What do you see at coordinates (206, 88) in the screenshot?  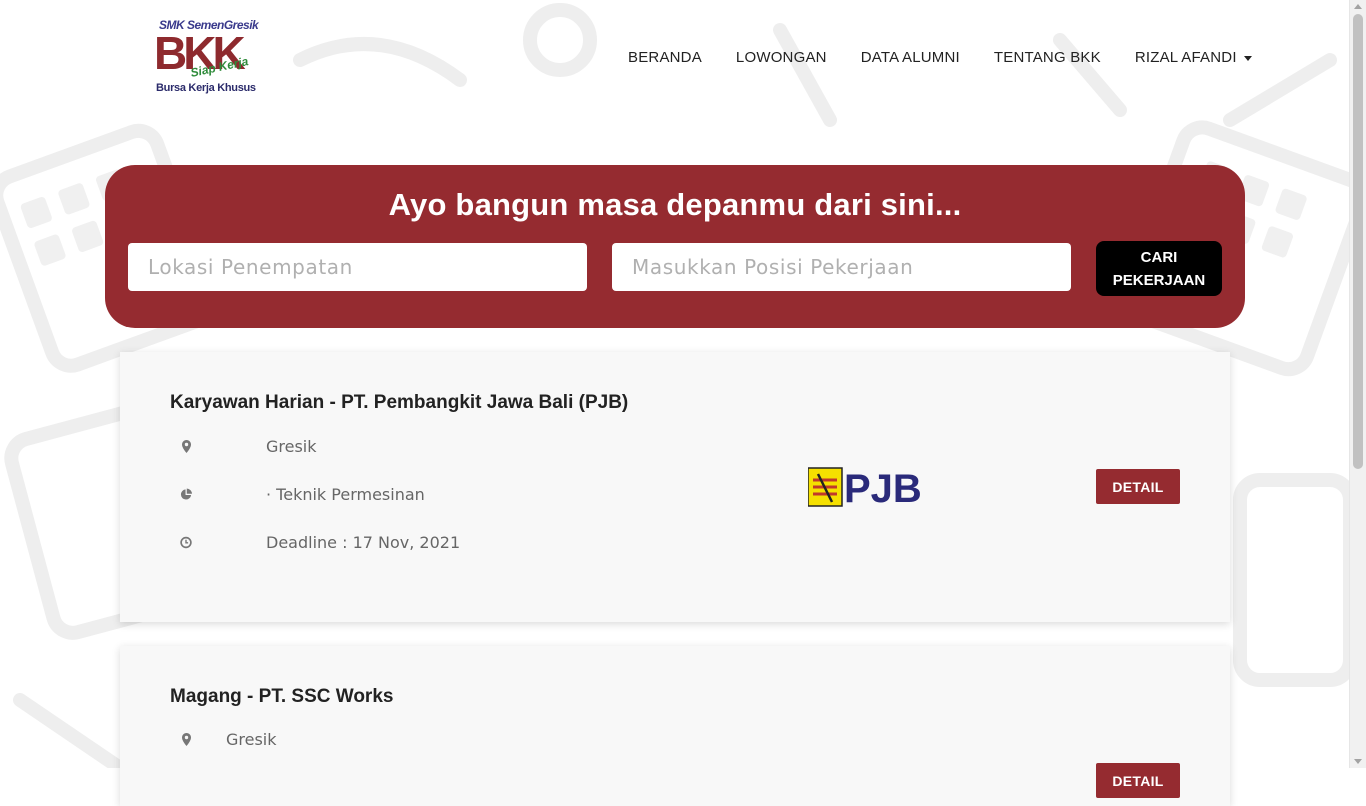 I see `logo-subtitle: Bursa Kerja Khusus` at bounding box center [206, 88].